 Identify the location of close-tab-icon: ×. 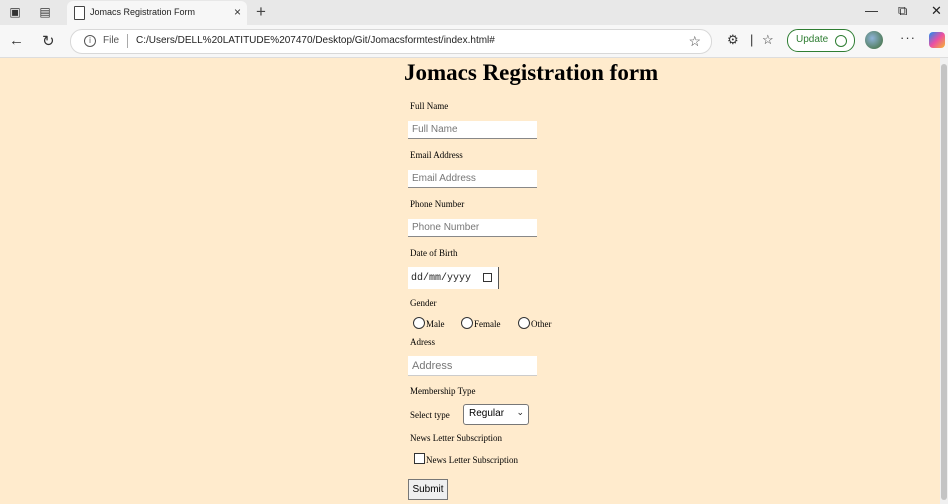
(237, 12).